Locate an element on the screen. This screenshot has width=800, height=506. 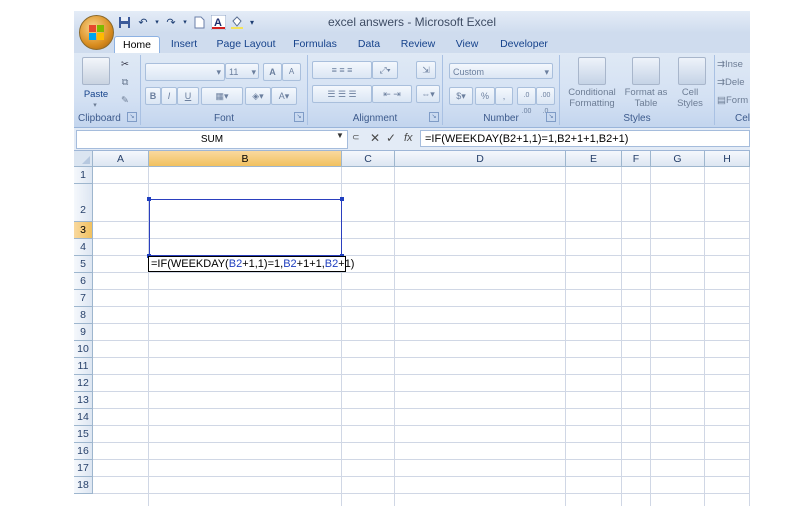
font-launcher-icon: ↘ is located at coordinates (299, 117).